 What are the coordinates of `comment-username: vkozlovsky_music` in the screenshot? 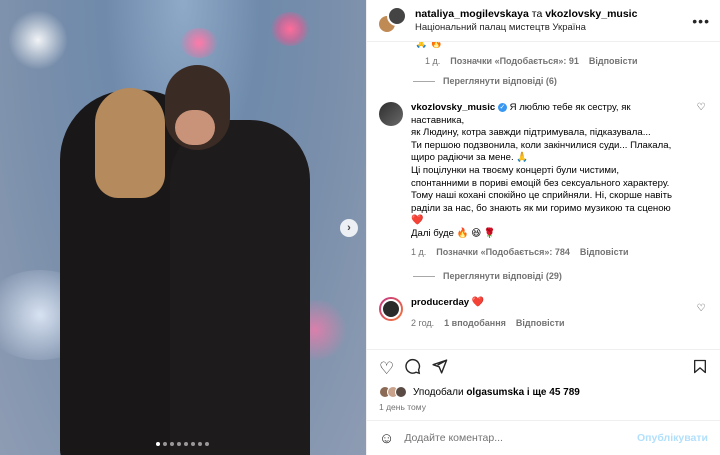 It's located at (453, 107).